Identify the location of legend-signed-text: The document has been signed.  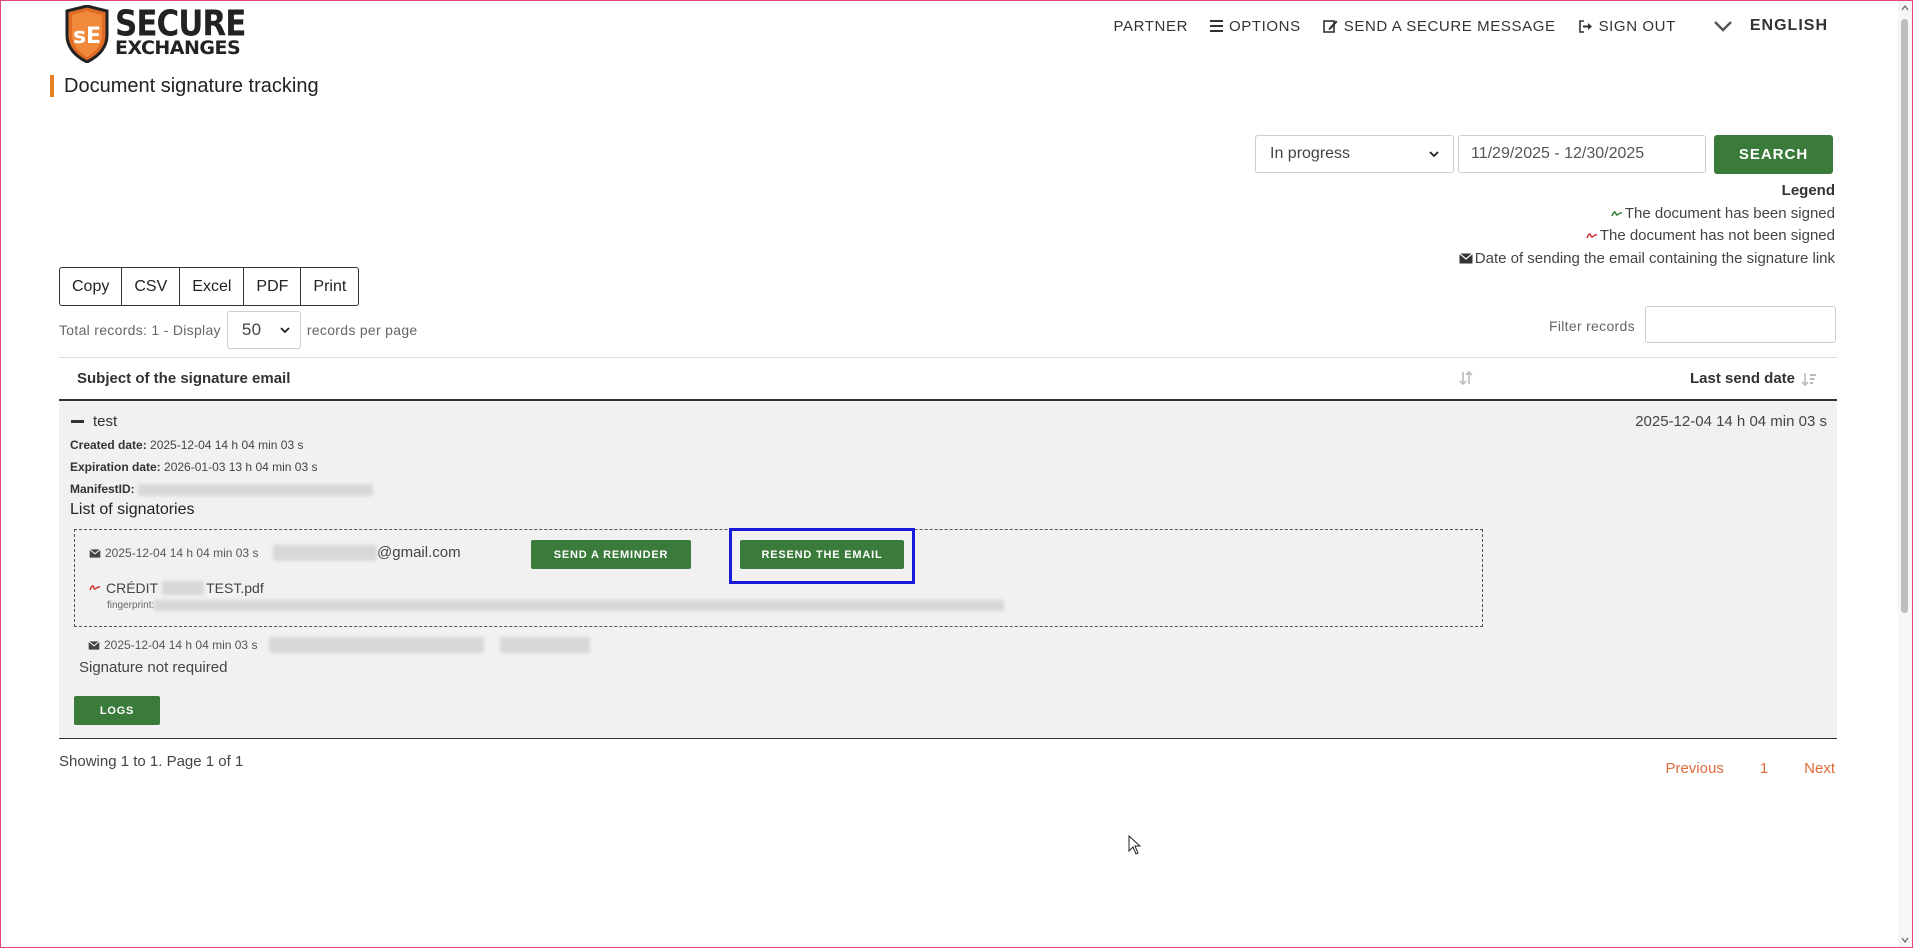
(1729, 213).